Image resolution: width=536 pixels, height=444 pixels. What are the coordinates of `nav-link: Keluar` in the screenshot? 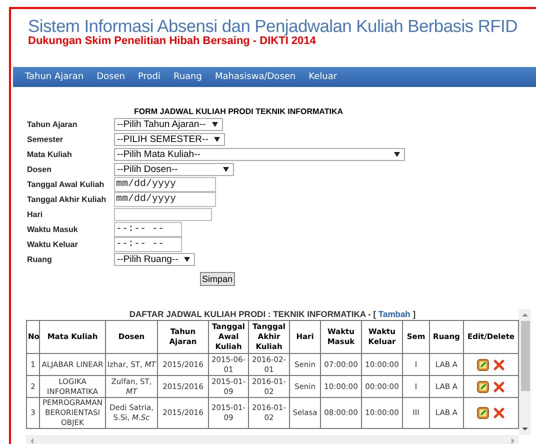 It's located at (323, 77).